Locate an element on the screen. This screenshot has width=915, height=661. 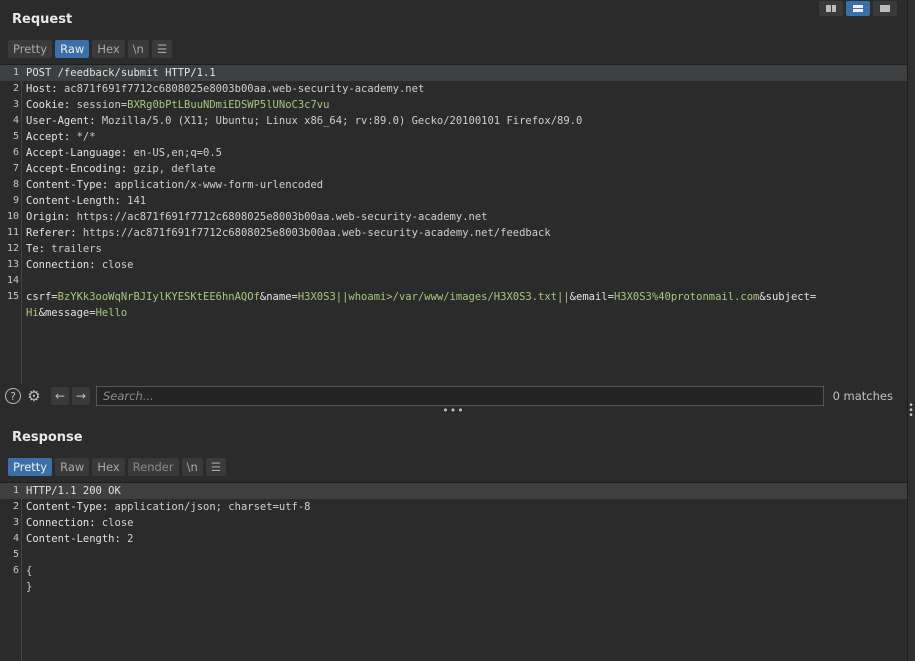
code-line: } is located at coordinates (453, 587).